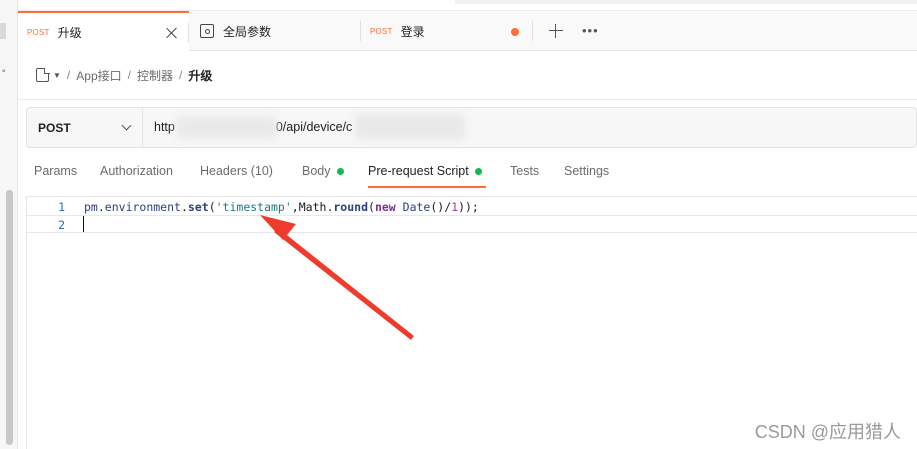 Image resolution: width=917 pixels, height=449 pixels. Describe the element at coordinates (590, 30) in the screenshot. I see `more-icon: •••` at that location.